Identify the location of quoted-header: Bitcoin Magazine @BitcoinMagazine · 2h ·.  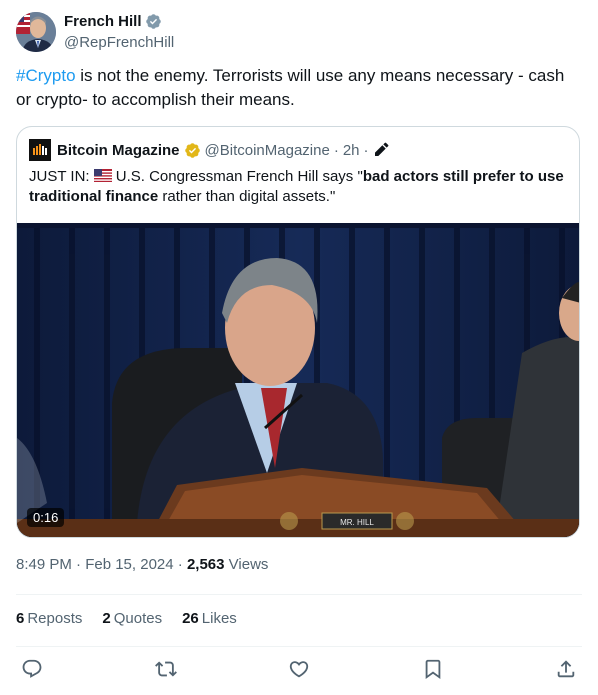
(209, 150).